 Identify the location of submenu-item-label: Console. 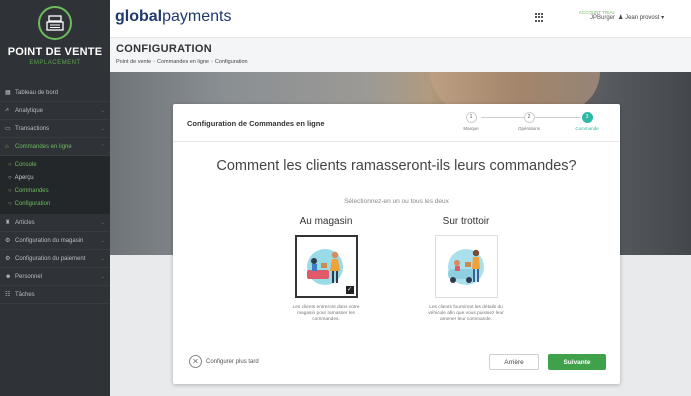
(25, 164).